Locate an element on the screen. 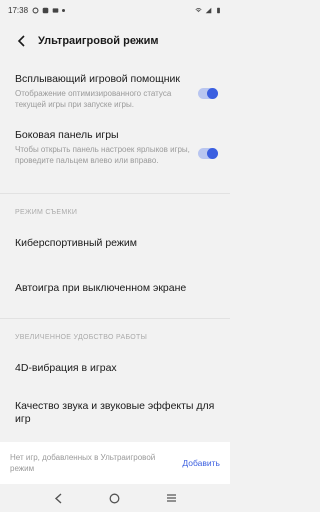 The height and width of the screenshot is (512, 320). autoplay-screen-off-item: Автоигра при выключенном экране is located at coordinates (115, 288).